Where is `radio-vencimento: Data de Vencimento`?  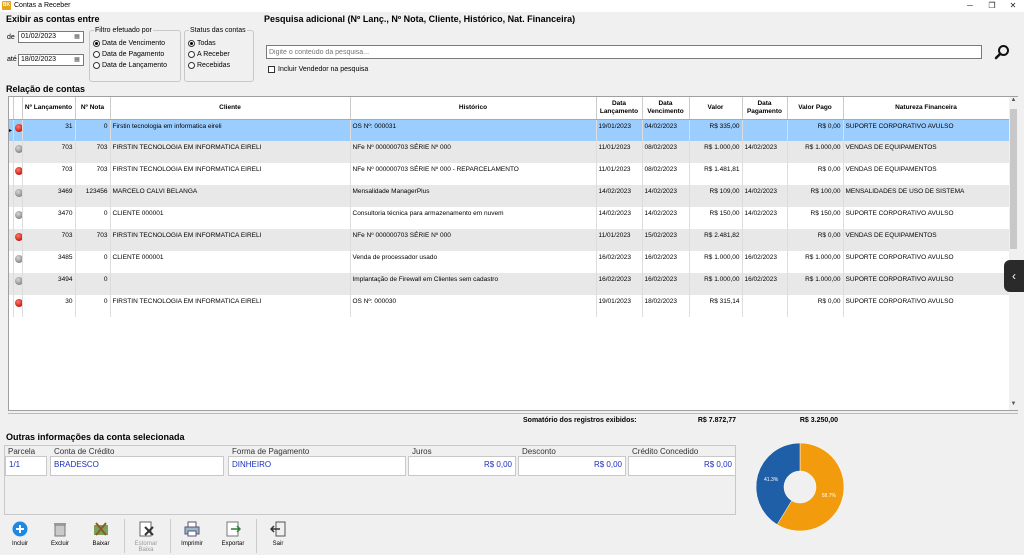
radio-vencimento: Data de Vencimento is located at coordinates (130, 43).